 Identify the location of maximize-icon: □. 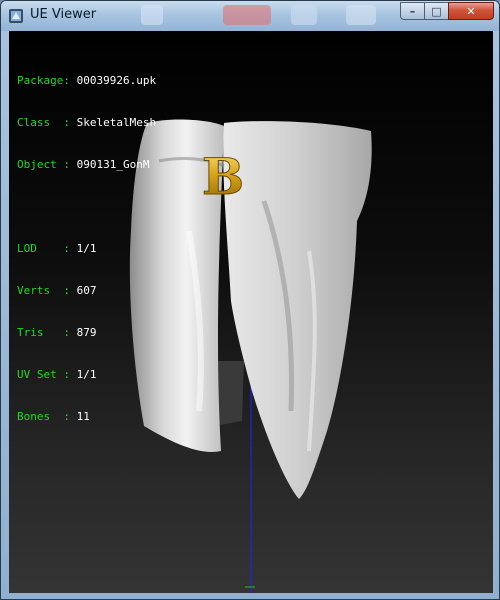
(436, 11).